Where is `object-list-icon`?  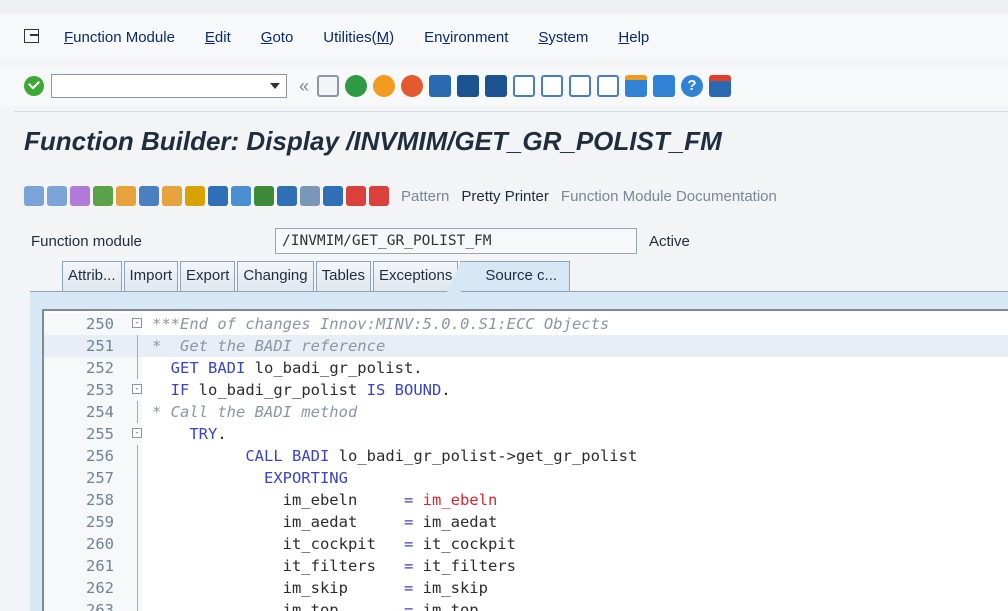
object-list-icon is located at coordinates (241, 196).